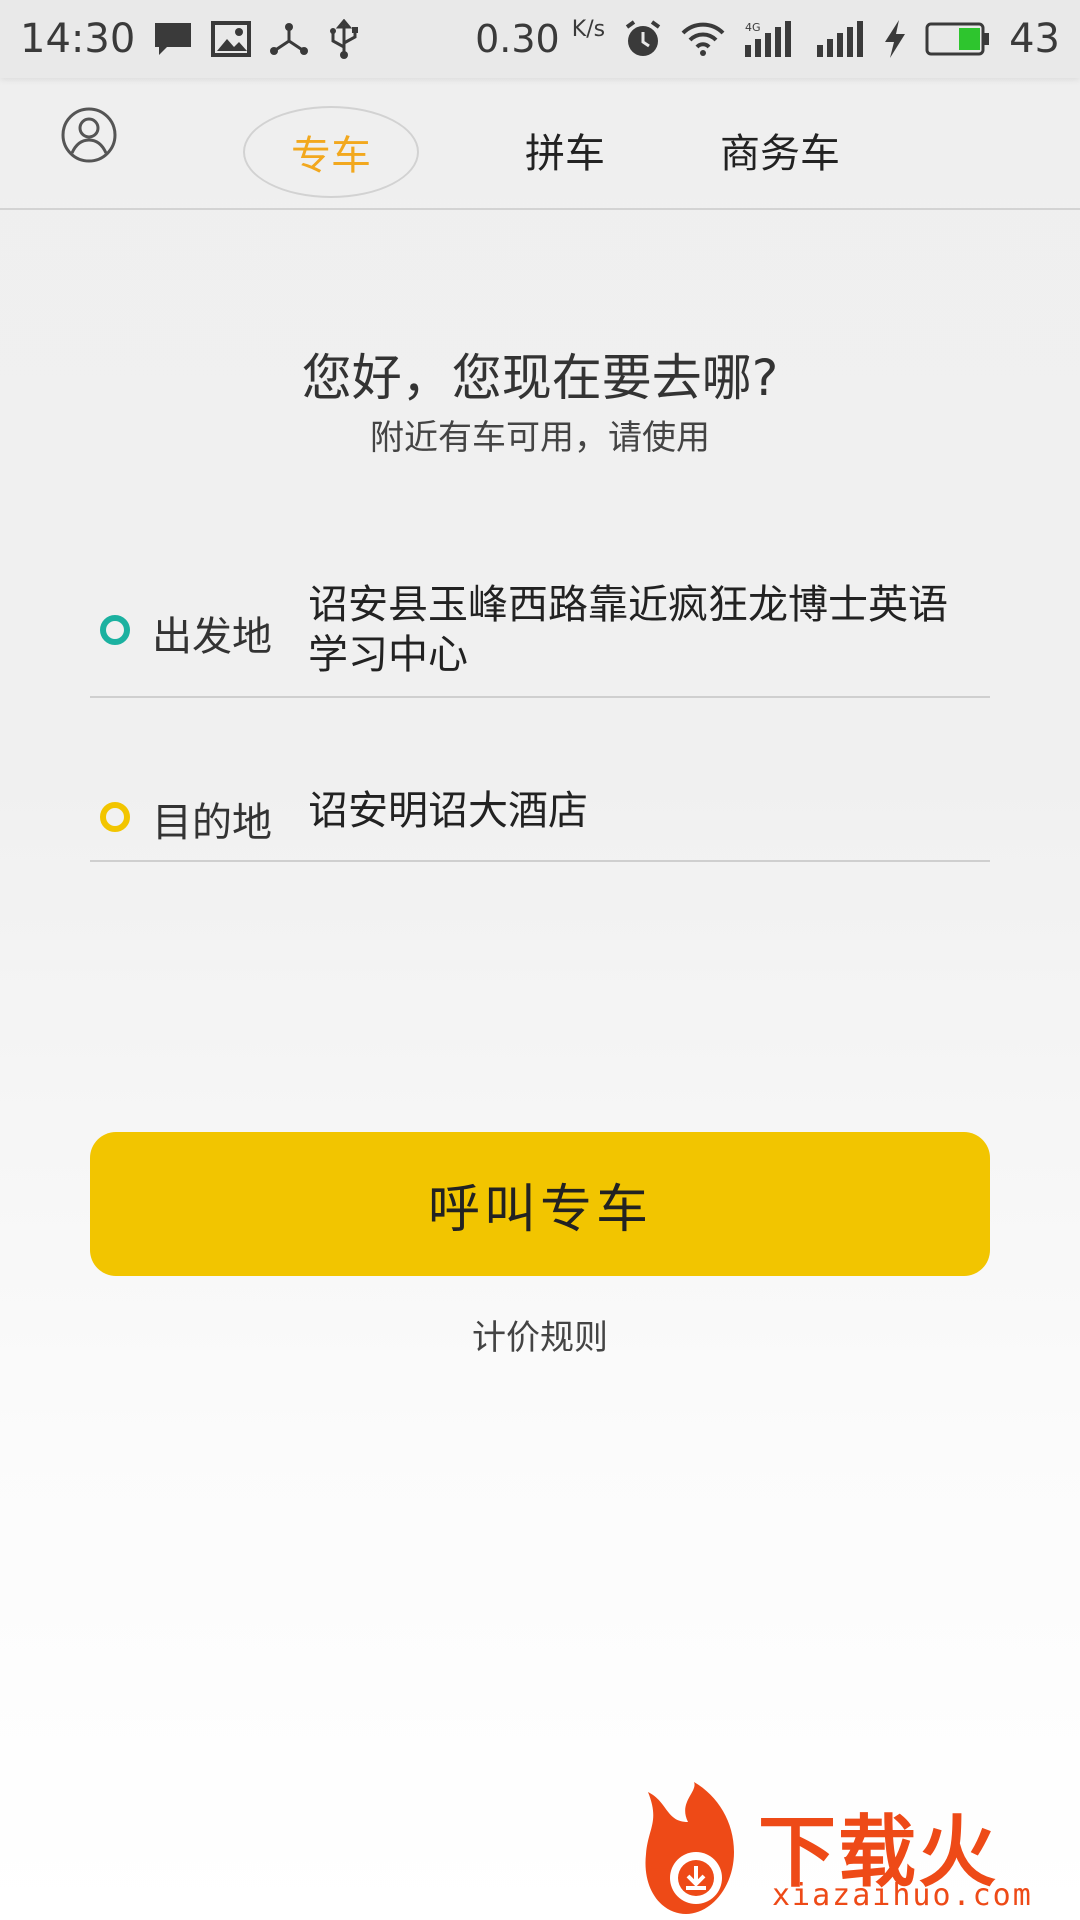  What do you see at coordinates (703, 39) in the screenshot?
I see `wifi-icon` at bounding box center [703, 39].